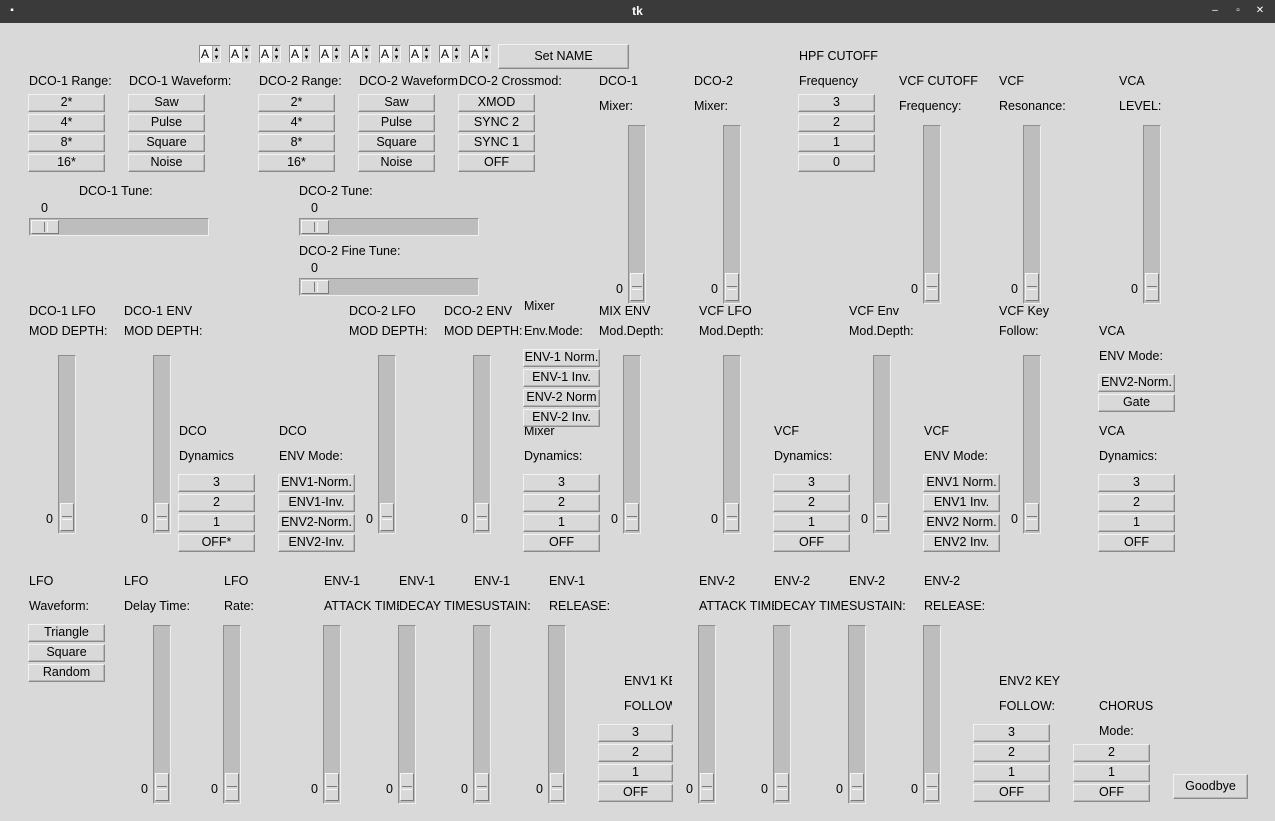  What do you see at coordinates (635, 773) in the screenshot?
I see `button-env1key-2: 1` at bounding box center [635, 773].